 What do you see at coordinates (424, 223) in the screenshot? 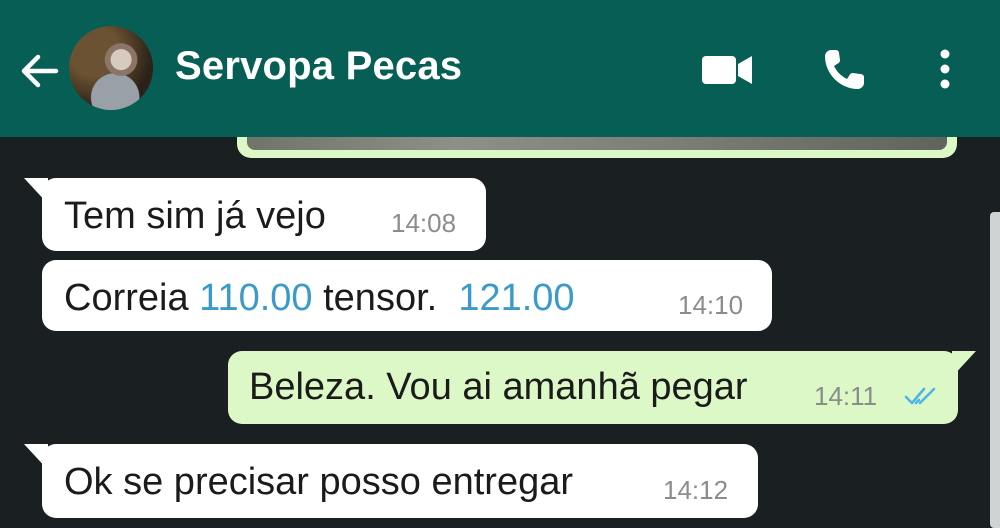
I see `message-time: 14:08` at bounding box center [424, 223].